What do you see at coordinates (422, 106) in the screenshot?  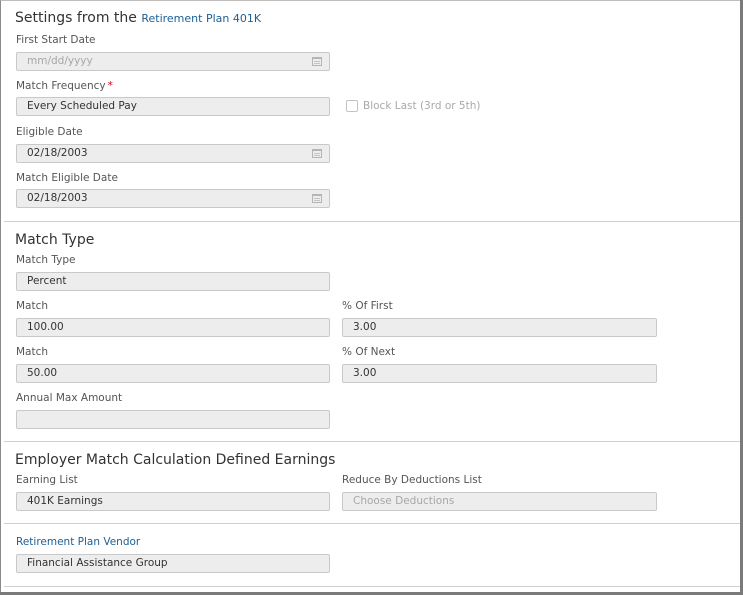 I see `block-last-label: Block Last (3rd or 5th)` at bounding box center [422, 106].